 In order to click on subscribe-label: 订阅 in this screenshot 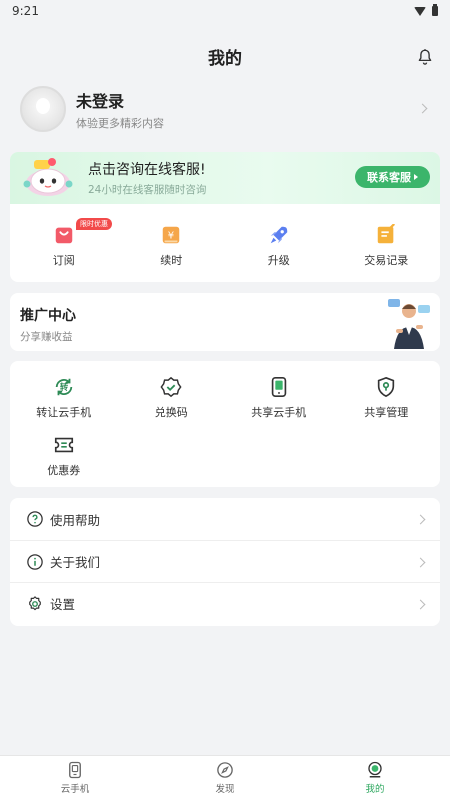, I will do `click(63, 260)`.